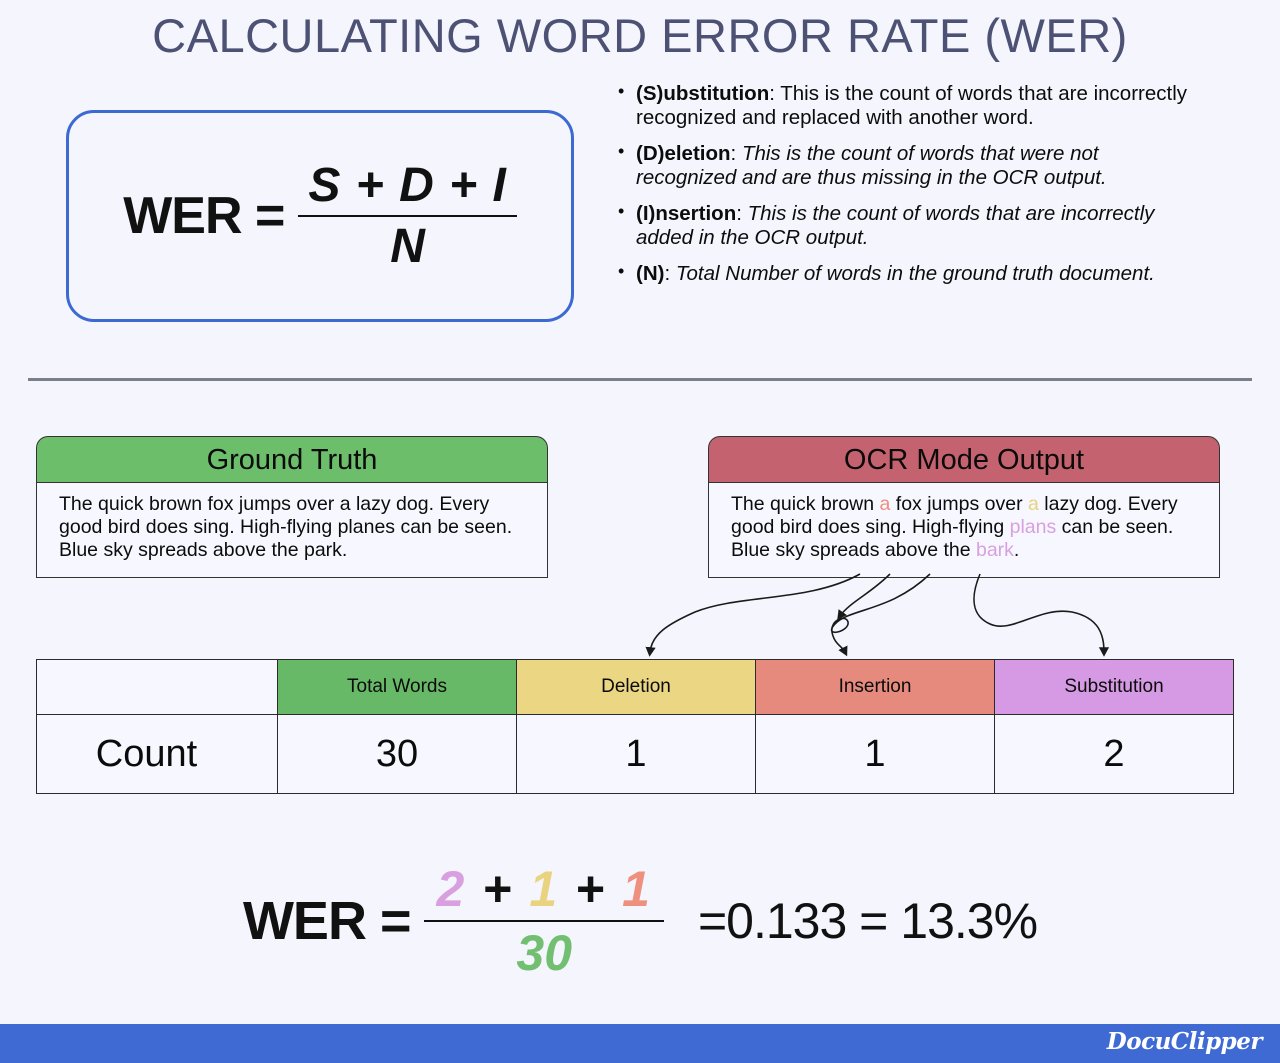 This screenshot has width=1280, height=1063. I want to click on definition-term: (I)nsertion, so click(686, 213).